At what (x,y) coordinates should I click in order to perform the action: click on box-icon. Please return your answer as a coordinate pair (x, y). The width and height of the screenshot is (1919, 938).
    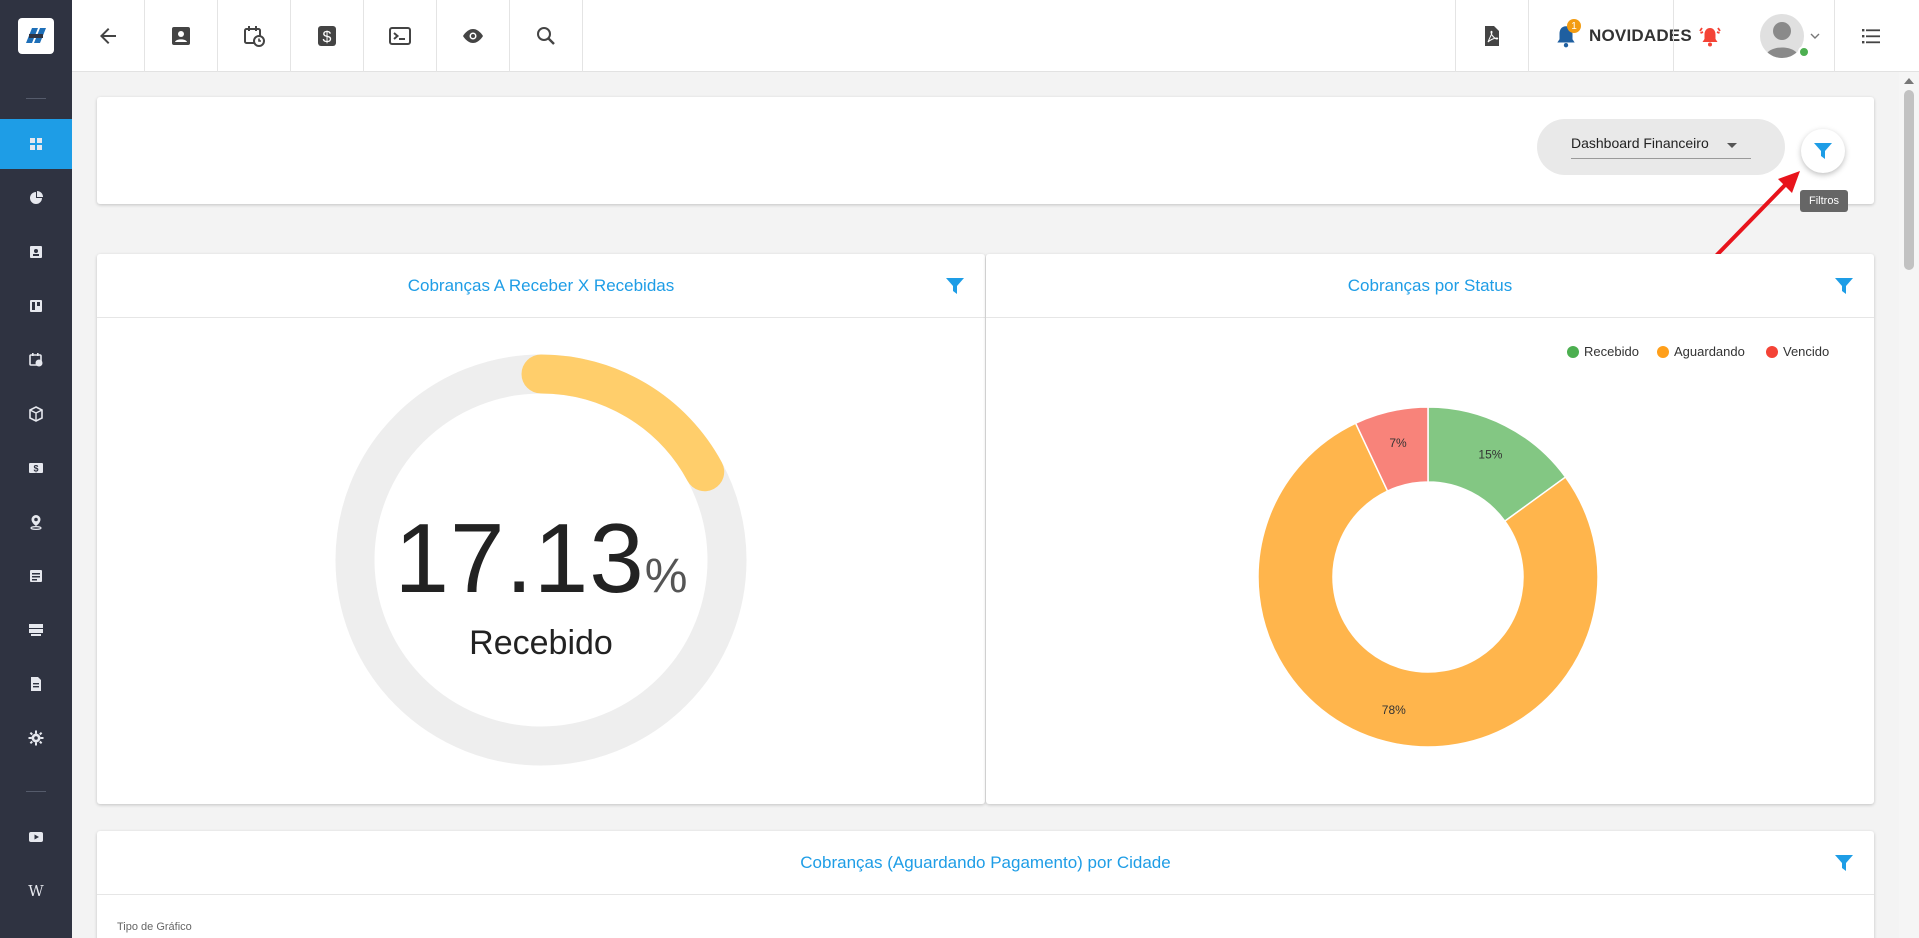
    Looking at the image, I should click on (36, 414).